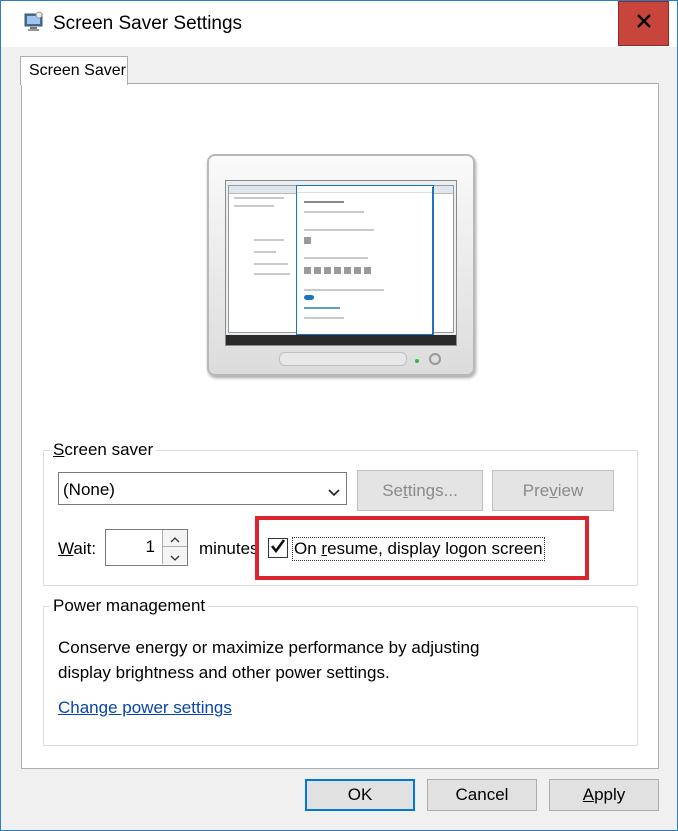 This screenshot has height=831, width=678. What do you see at coordinates (229, 548) in the screenshot?
I see `minutes-label: minutes` at bounding box center [229, 548].